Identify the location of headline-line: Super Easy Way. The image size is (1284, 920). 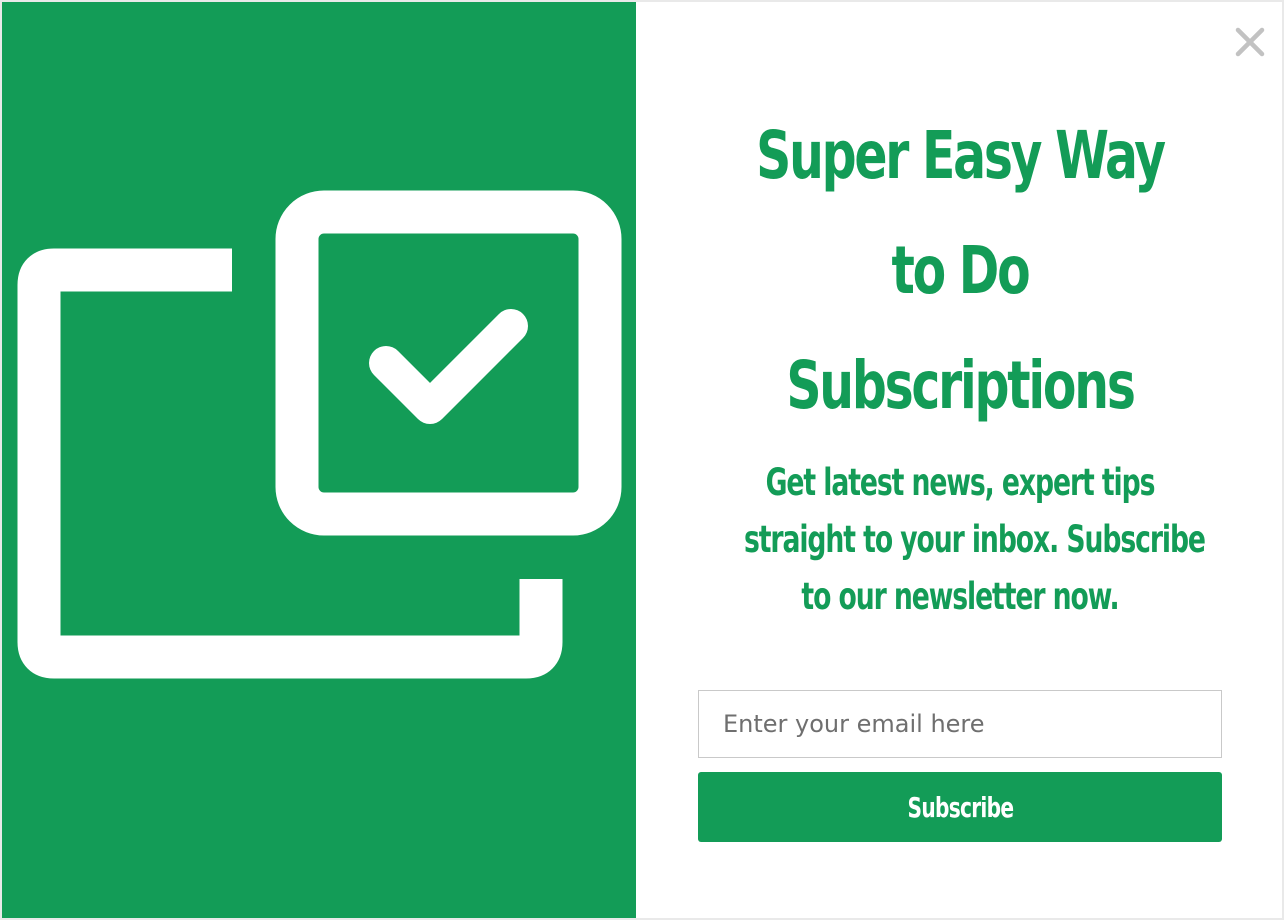
(961, 155).